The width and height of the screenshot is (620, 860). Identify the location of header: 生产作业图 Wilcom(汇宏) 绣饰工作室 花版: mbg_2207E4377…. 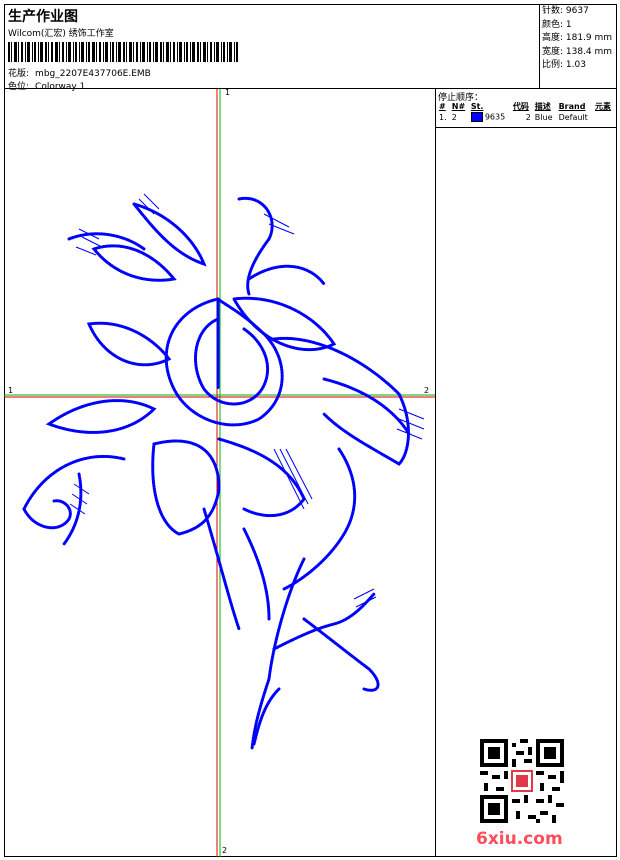
(271, 48).